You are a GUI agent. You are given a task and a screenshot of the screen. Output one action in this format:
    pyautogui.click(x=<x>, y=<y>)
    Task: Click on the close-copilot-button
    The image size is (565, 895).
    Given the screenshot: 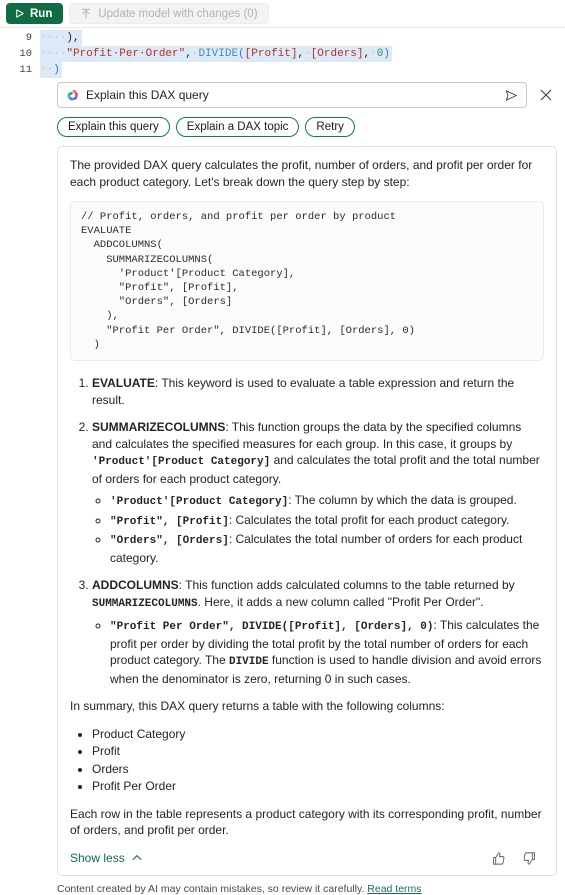 What is the action you would take?
    pyautogui.click(x=546, y=95)
    